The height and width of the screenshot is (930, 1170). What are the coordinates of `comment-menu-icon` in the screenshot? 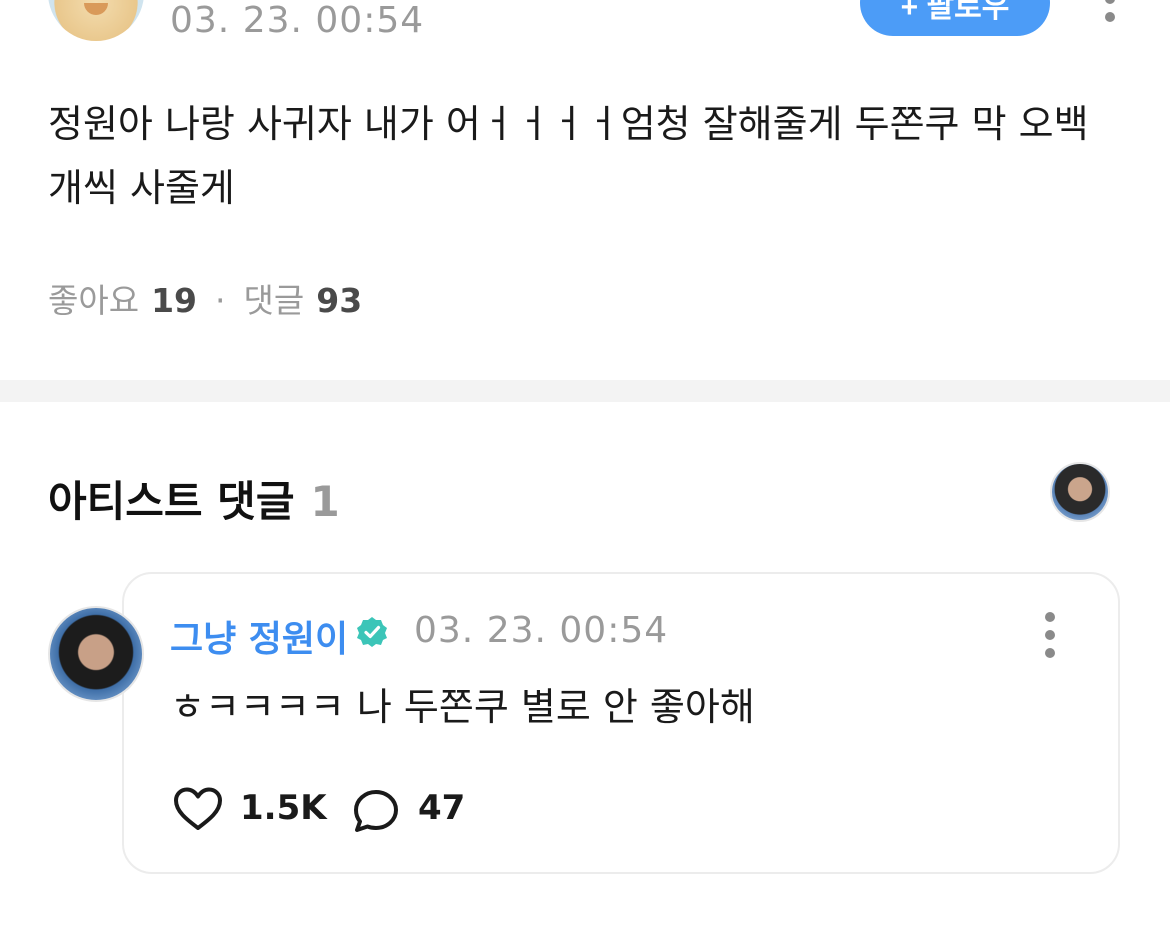 It's located at (1050, 635).